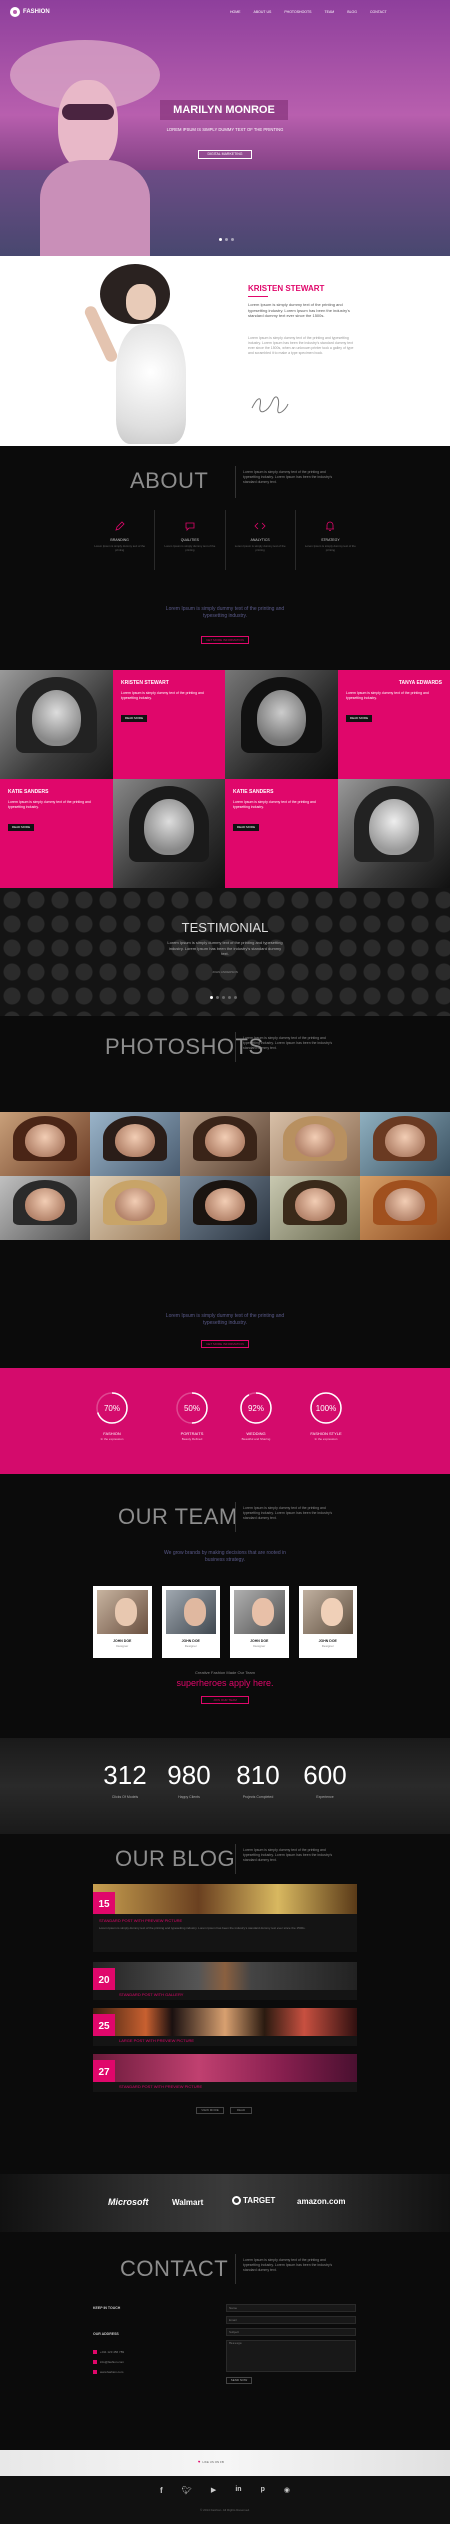  I want to click on model-name: KATIE SANDERS, so click(28, 792).